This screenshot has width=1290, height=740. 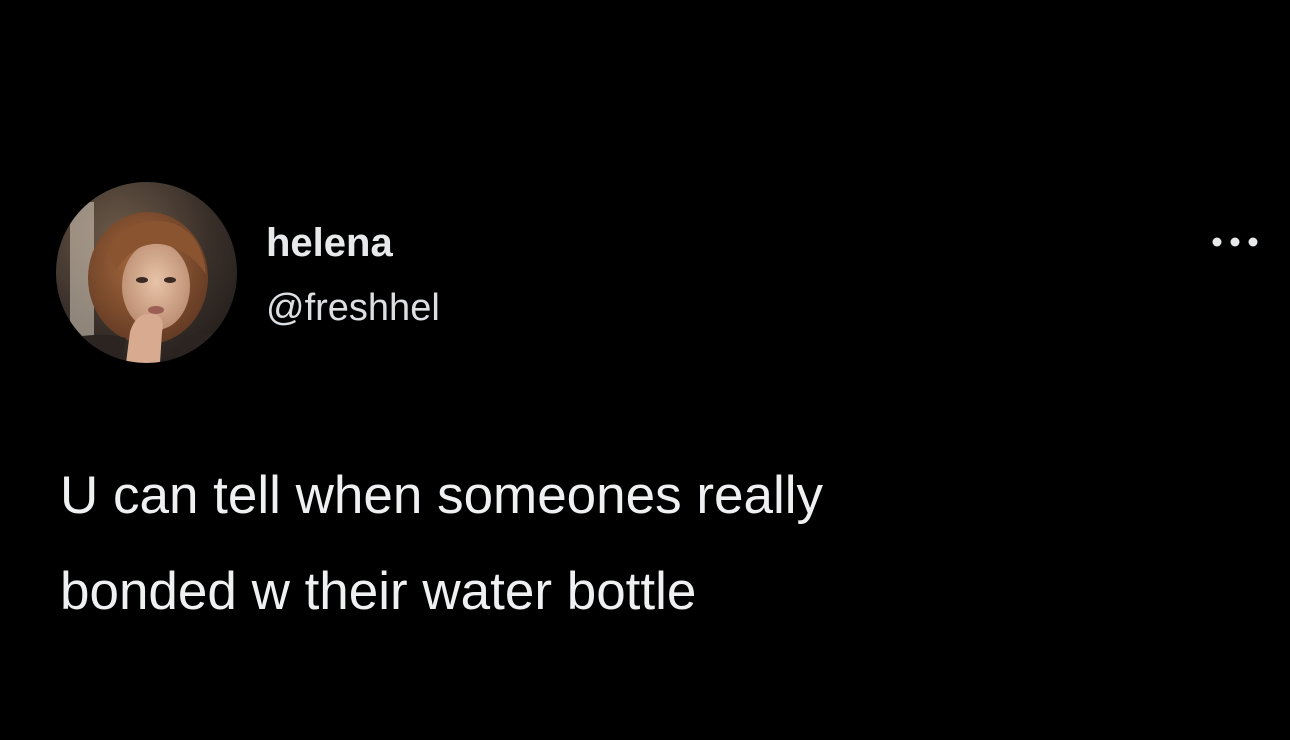 What do you see at coordinates (378, 591) in the screenshot?
I see `tweet-text-line: bonded w their water bottle` at bounding box center [378, 591].